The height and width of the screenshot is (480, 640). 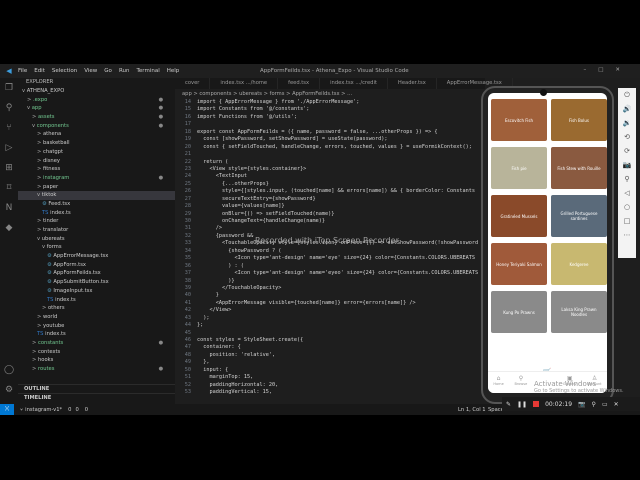 What do you see at coordinates (76, 410) in the screenshot?
I see `warnings-count: 0` at bounding box center [76, 410].